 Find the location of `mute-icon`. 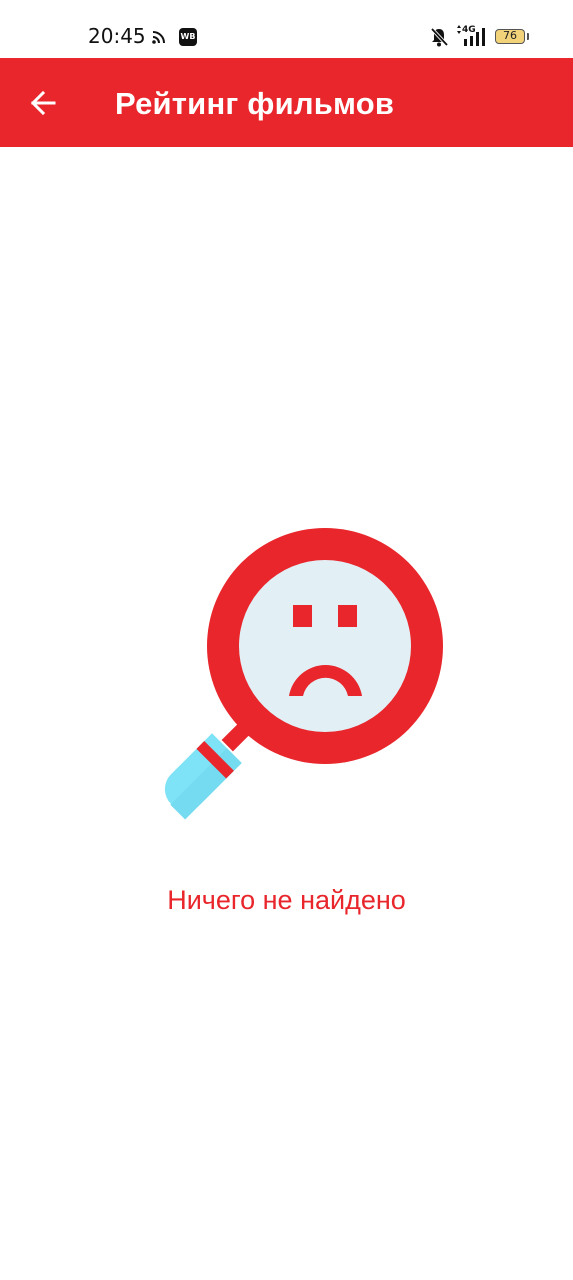

mute-icon is located at coordinates (439, 37).